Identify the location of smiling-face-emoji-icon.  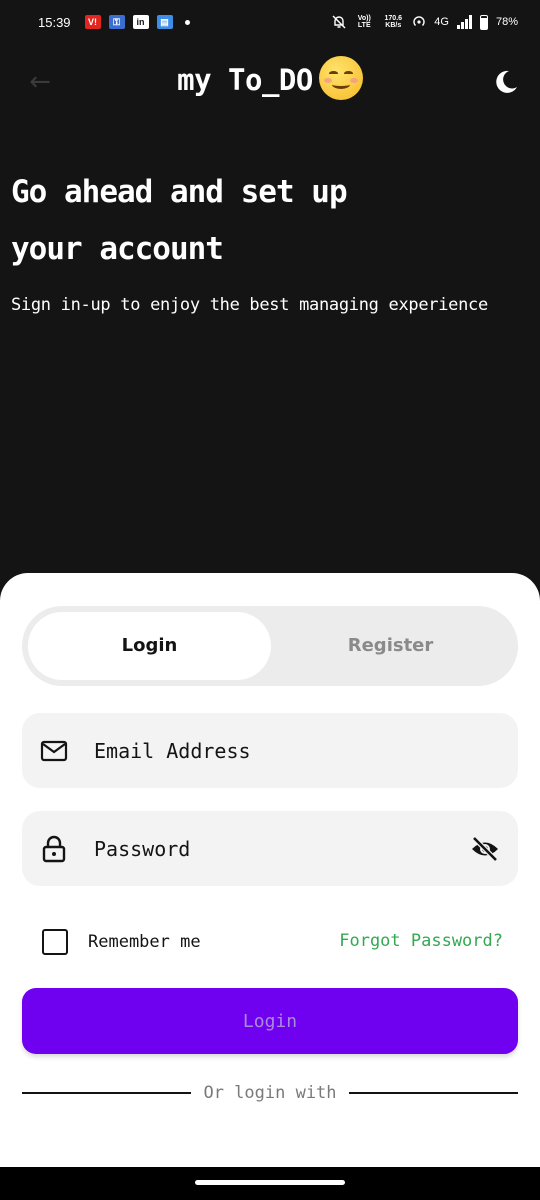
(340, 78).